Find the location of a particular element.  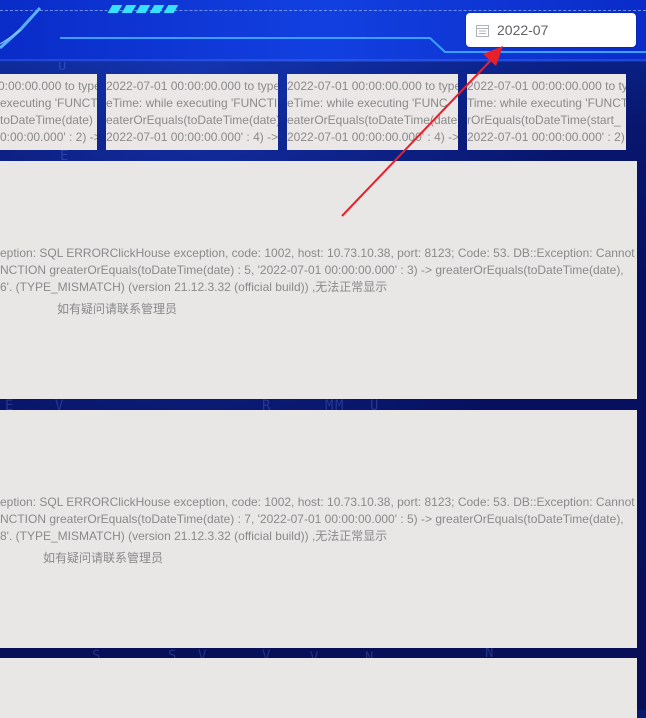

error-tile-line: eTime: while executing 'FUNCTI is located at coordinates (192, 103).